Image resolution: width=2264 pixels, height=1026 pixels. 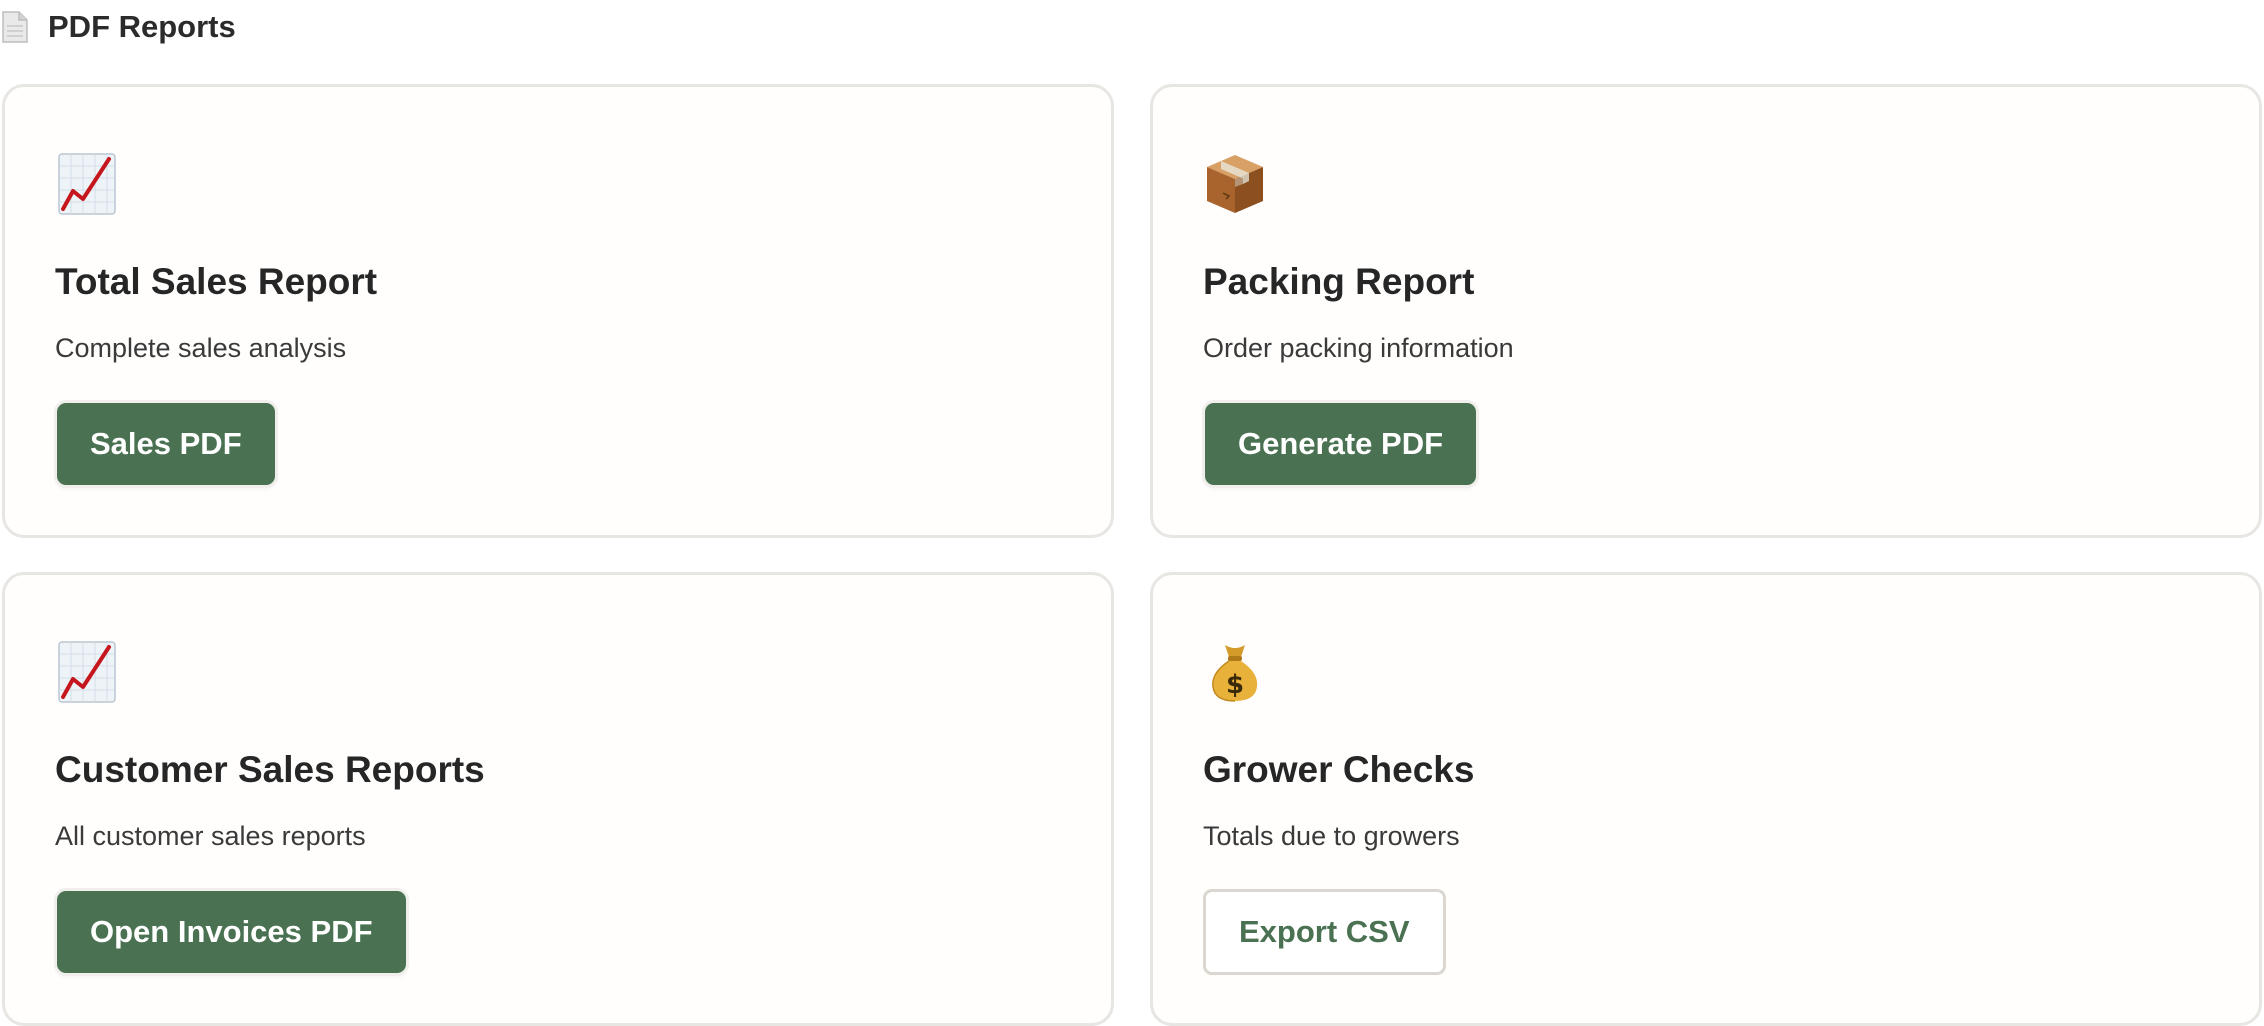 What do you see at coordinates (270, 769) in the screenshot?
I see `card-title: Customer Sales Reports` at bounding box center [270, 769].